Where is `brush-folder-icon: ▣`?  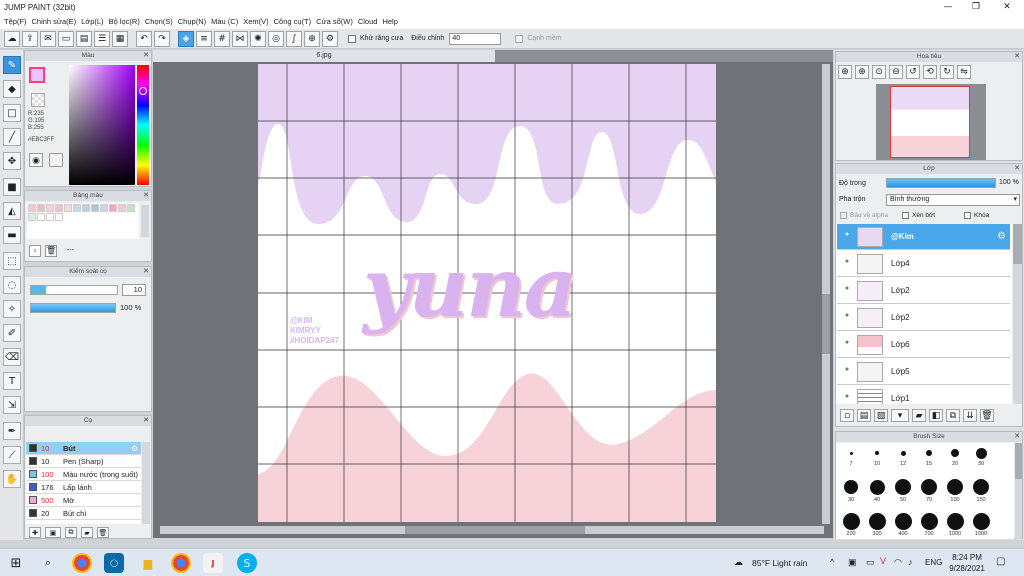 brush-folder-icon: ▣ is located at coordinates (53, 532).